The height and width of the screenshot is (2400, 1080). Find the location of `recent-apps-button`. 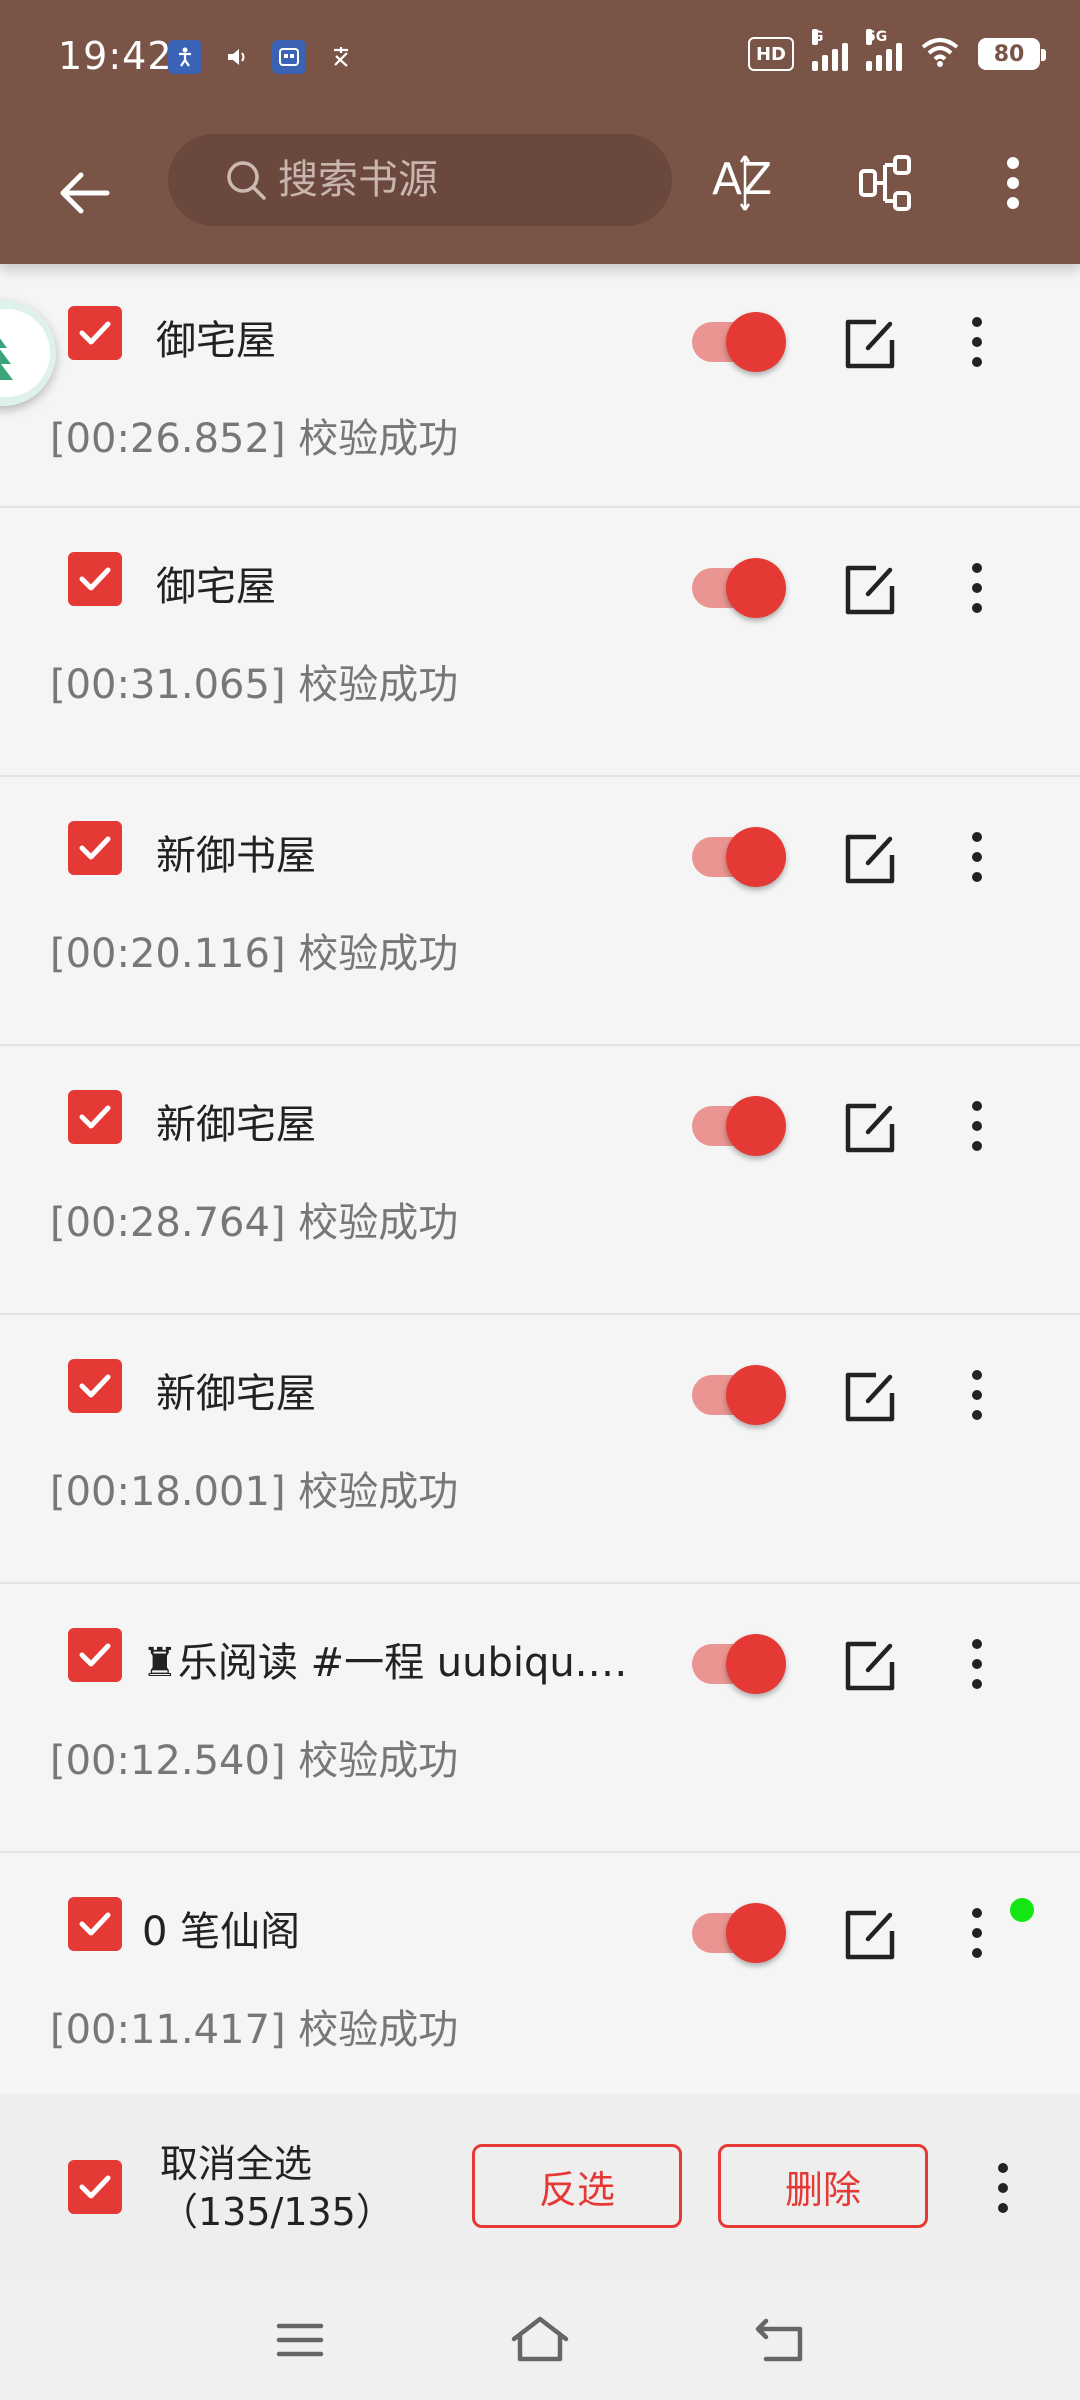

recent-apps-button is located at coordinates (300, 2340).